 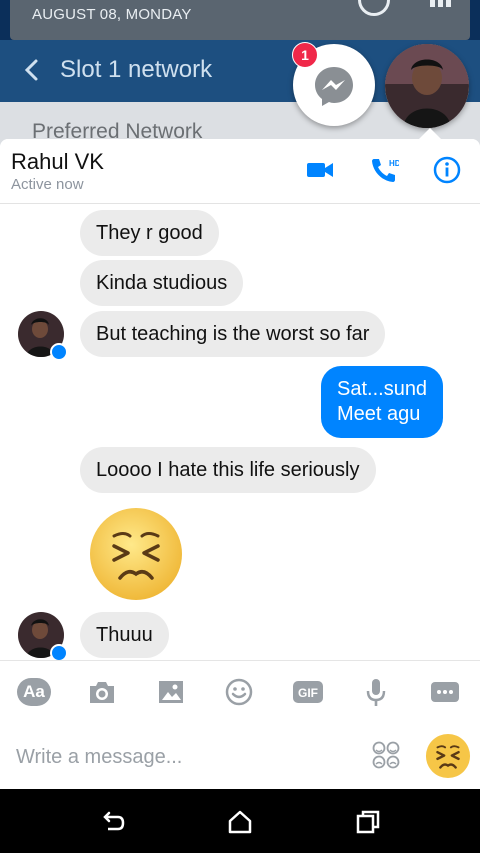 What do you see at coordinates (374, 8) in the screenshot?
I see `status-circle-icon` at bounding box center [374, 8].